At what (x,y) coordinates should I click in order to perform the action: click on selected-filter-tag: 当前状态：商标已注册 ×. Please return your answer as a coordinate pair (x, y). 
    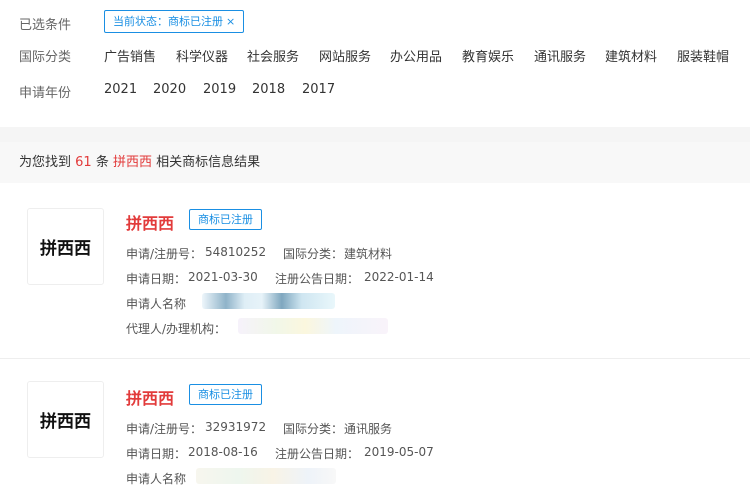
    Looking at the image, I should click on (174, 21).